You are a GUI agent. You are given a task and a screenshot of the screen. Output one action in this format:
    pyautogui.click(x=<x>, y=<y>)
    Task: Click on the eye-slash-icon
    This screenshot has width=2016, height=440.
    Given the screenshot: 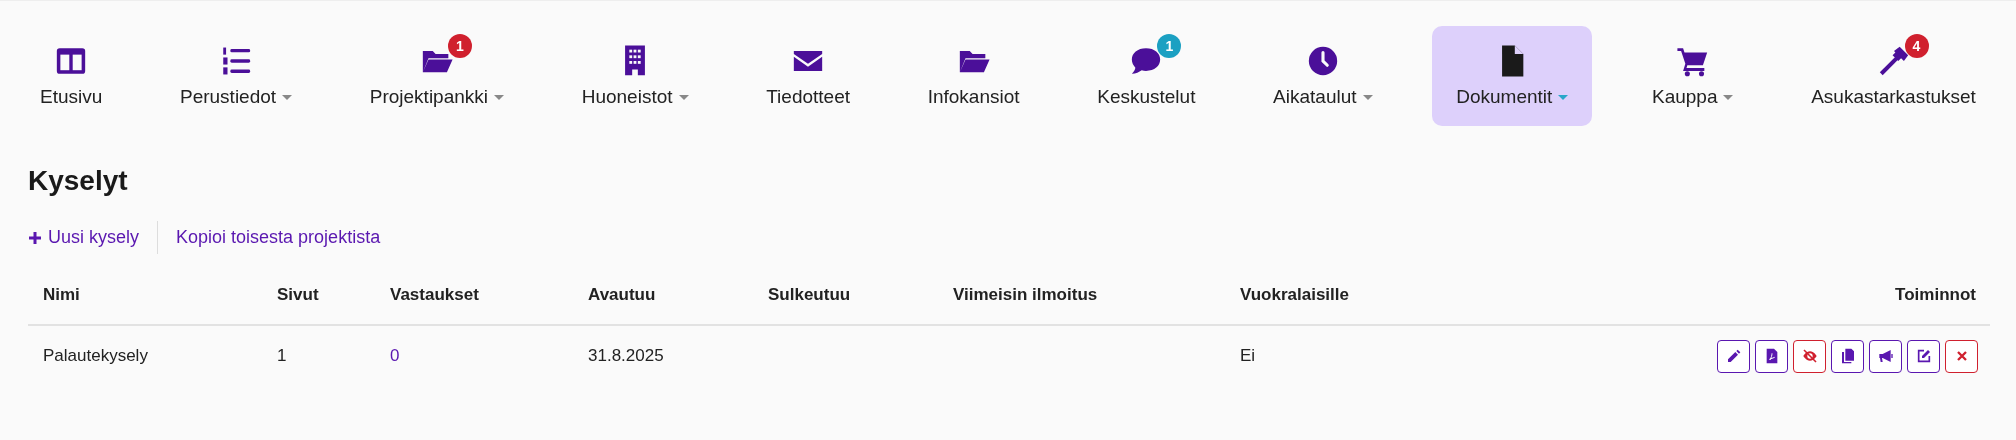 What is the action you would take?
    pyautogui.click(x=1809, y=356)
    